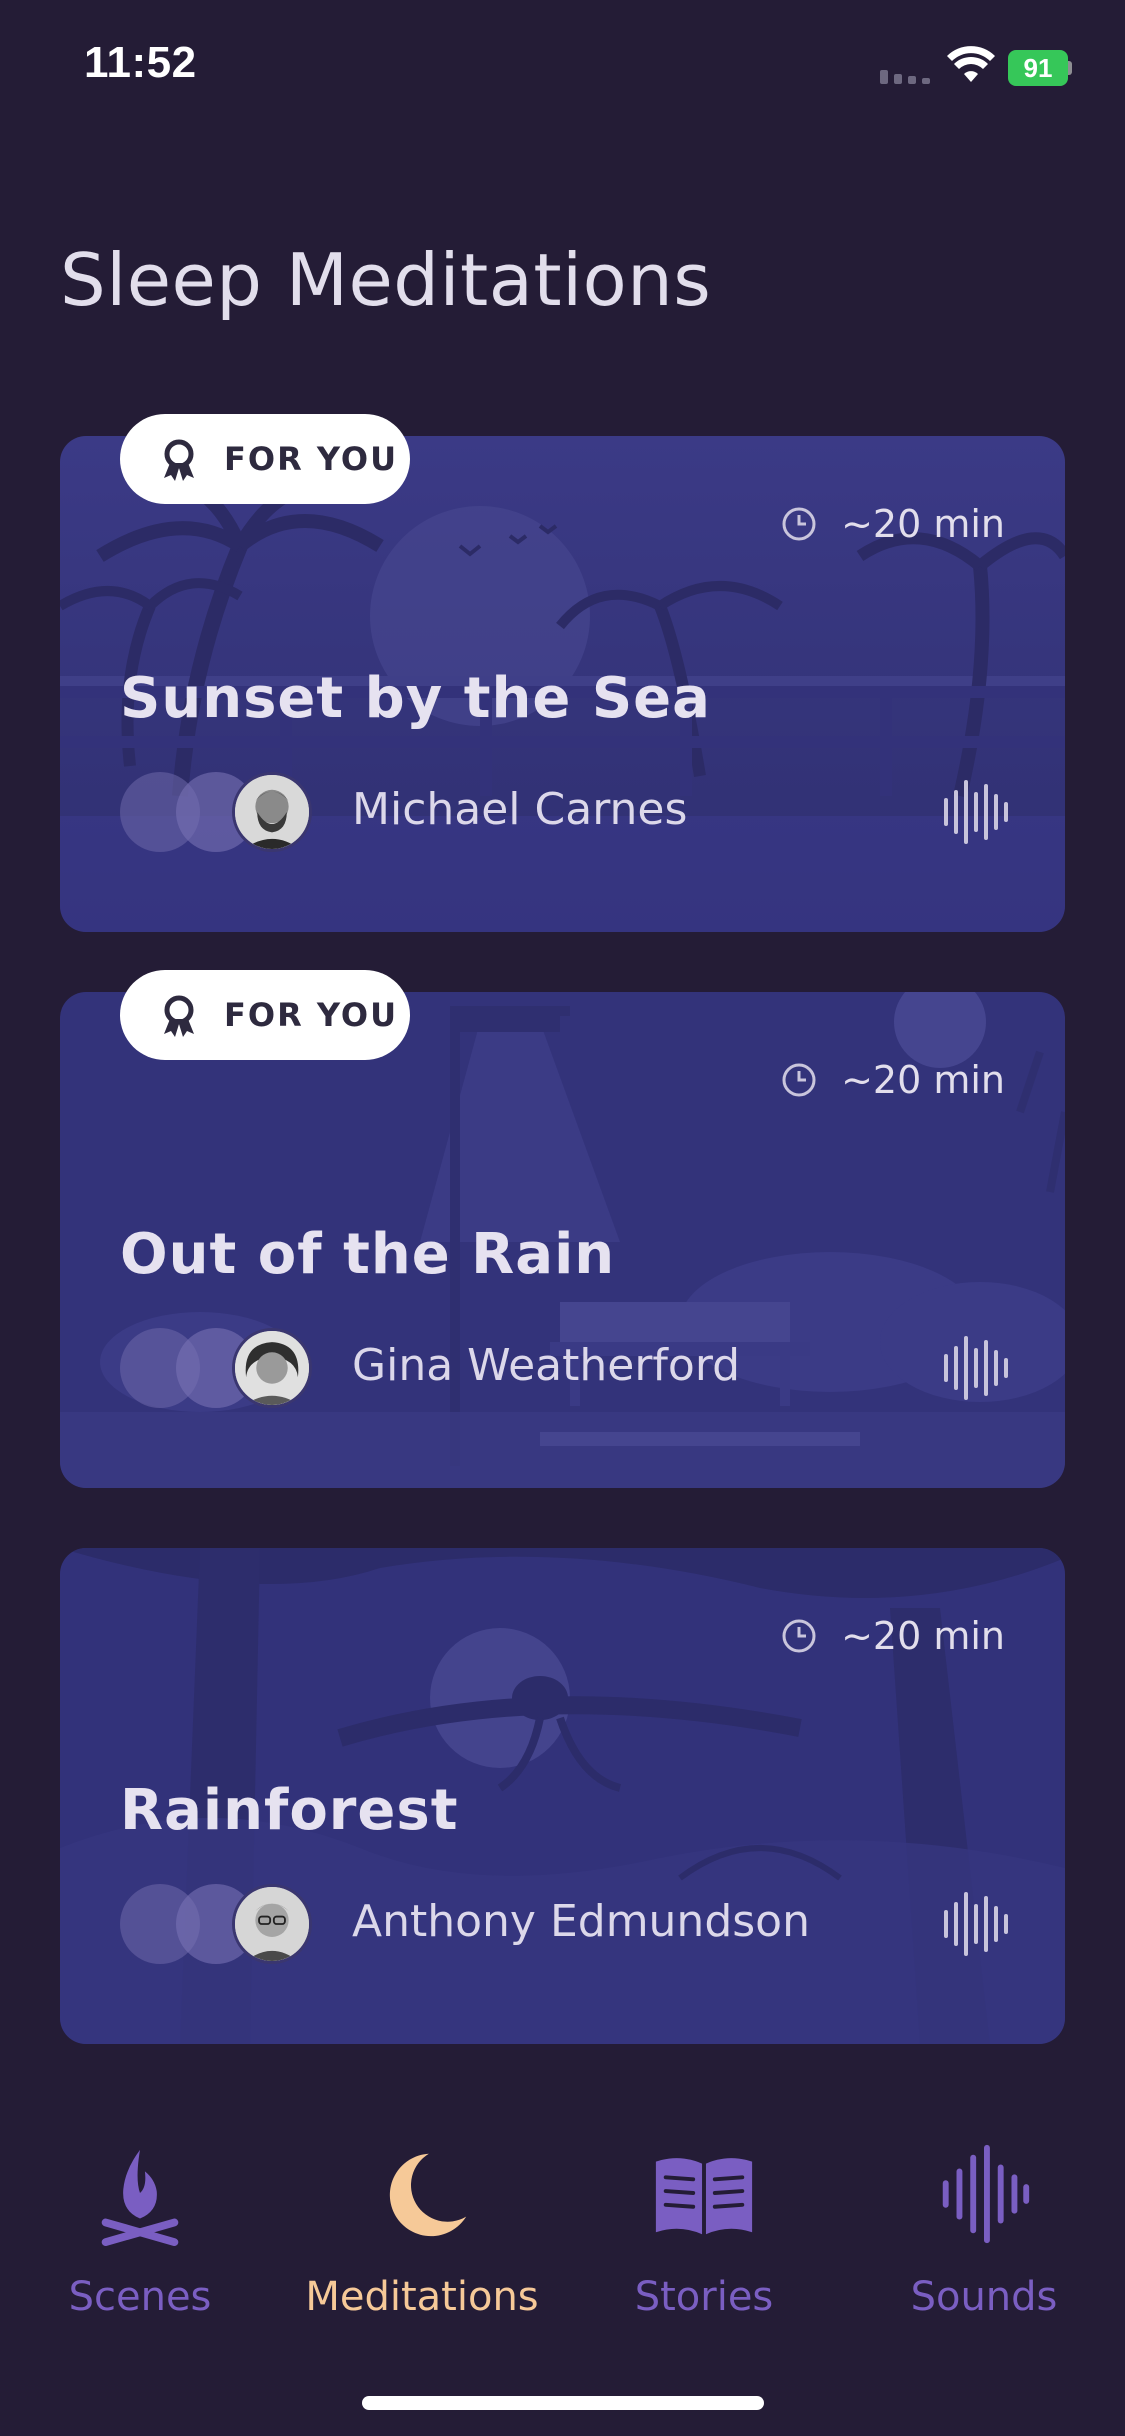 This screenshot has width=1125, height=2436. What do you see at coordinates (520, 809) in the screenshot?
I see `narrator-name: Michael Carnes` at bounding box center [520, 809].